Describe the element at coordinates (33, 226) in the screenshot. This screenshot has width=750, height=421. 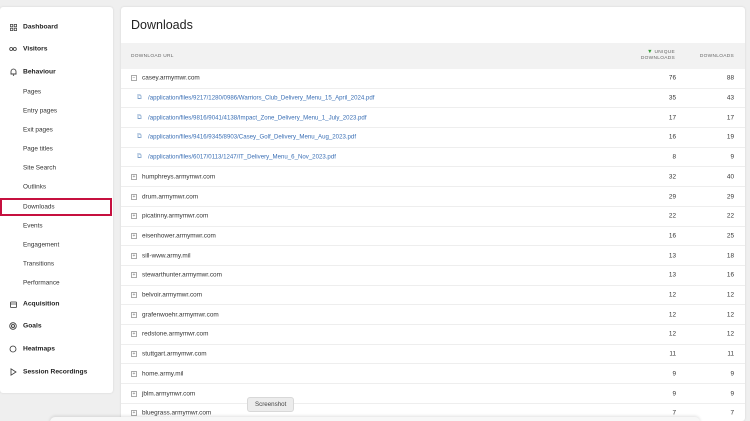
I see `nav-events-label: Events` at that location.